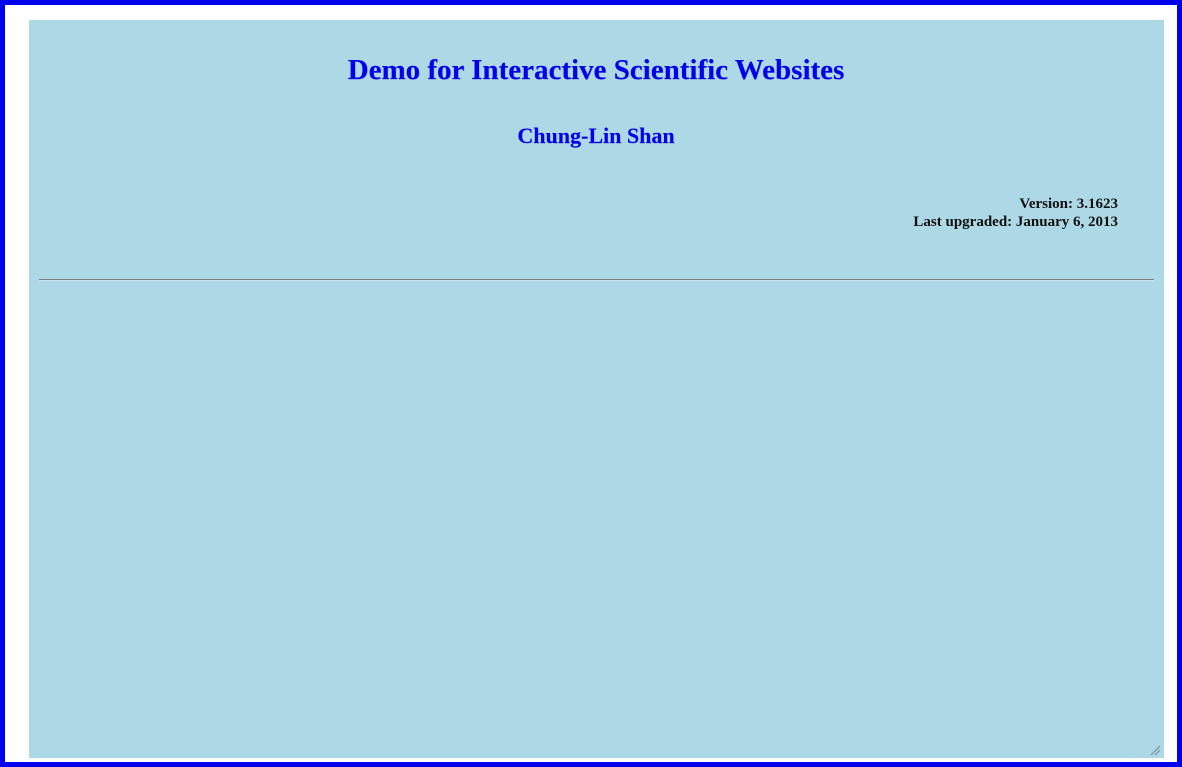 Image resolution: width=1182 pixels, height=767 pixels. Describe the element at coordinates (1015, 222) in the screenshot. I see `last-upgraded-label: Last upgraded: January 6, 2013` at that location.